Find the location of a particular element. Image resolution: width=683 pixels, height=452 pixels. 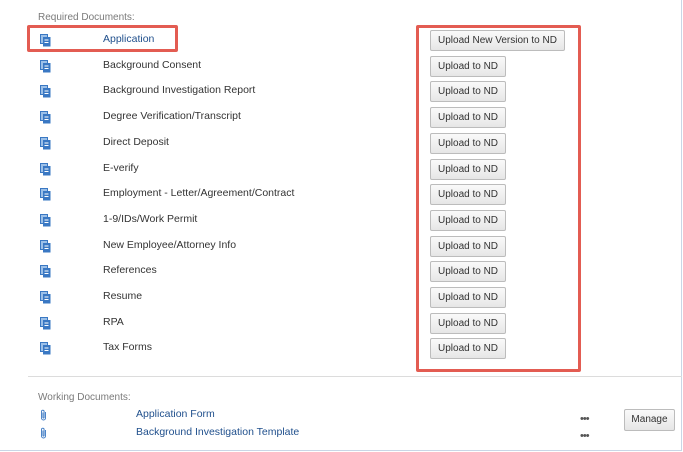

manage-button: Manage is located at coordinates (649, 420).